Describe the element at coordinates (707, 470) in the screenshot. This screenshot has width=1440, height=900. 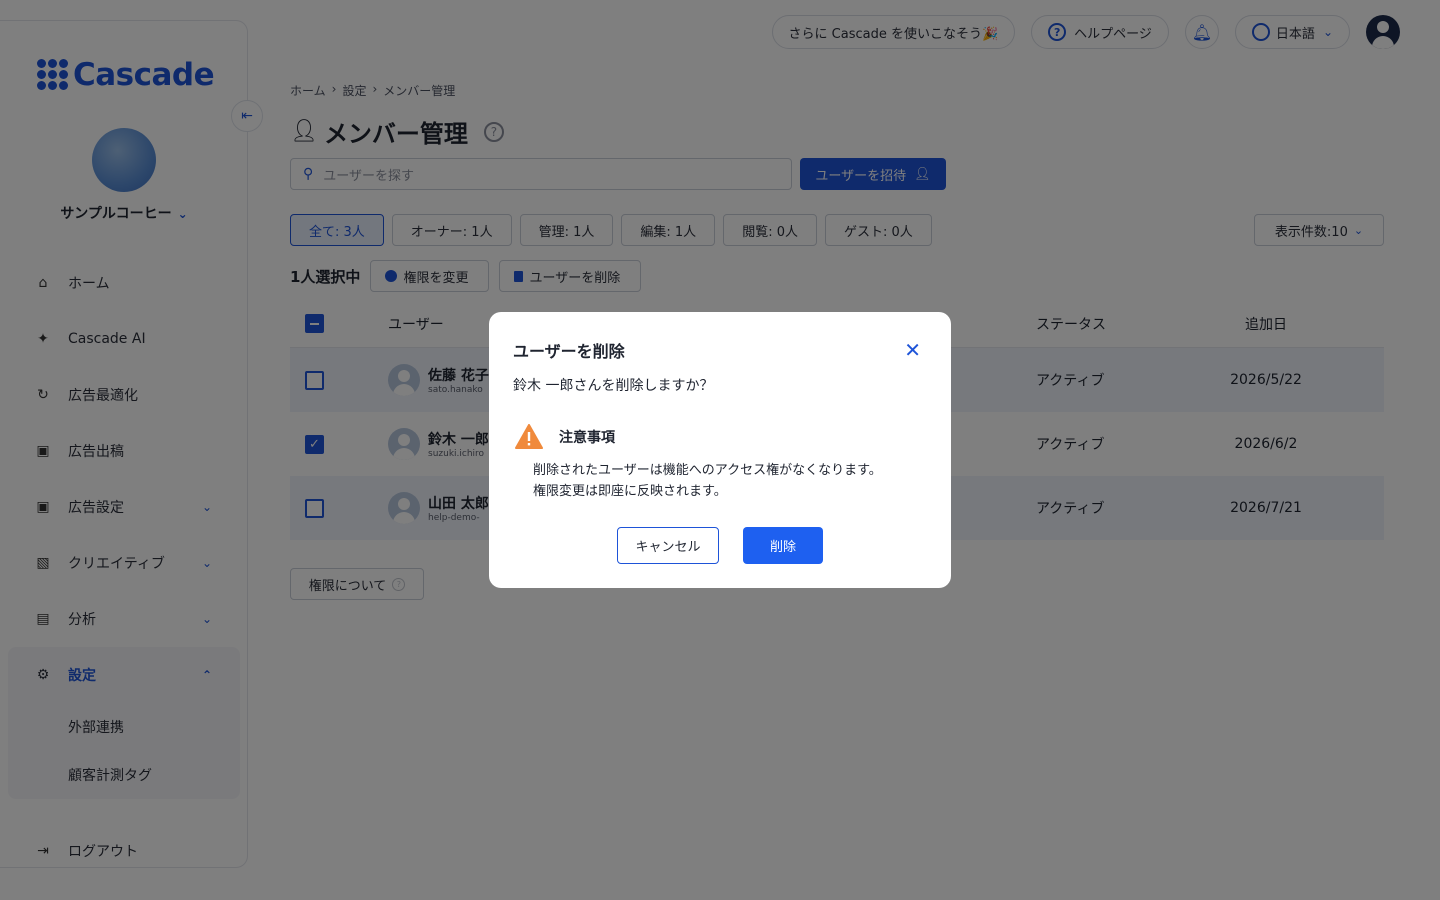
I see `warning-line: 削除されたユーザーは機能へのアクセス権がなくなります。` at that location.